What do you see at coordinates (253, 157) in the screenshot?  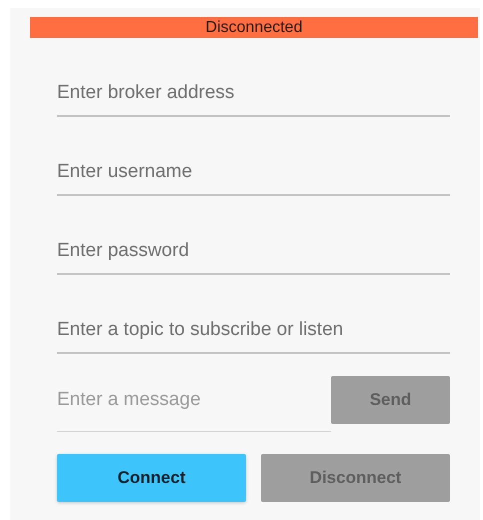 I see `input-field: Enter username` at bounding box center [253, 157].